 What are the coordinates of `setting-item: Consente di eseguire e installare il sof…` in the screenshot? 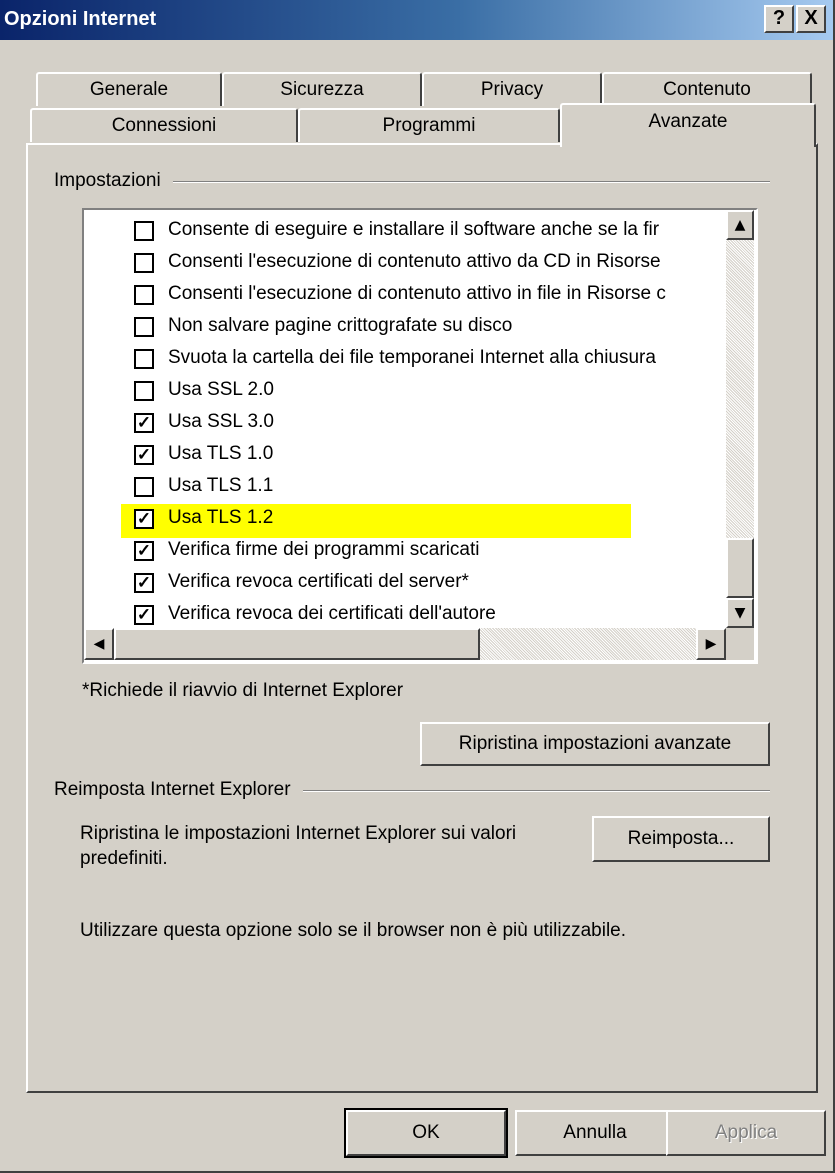 It's located at (404, 231).